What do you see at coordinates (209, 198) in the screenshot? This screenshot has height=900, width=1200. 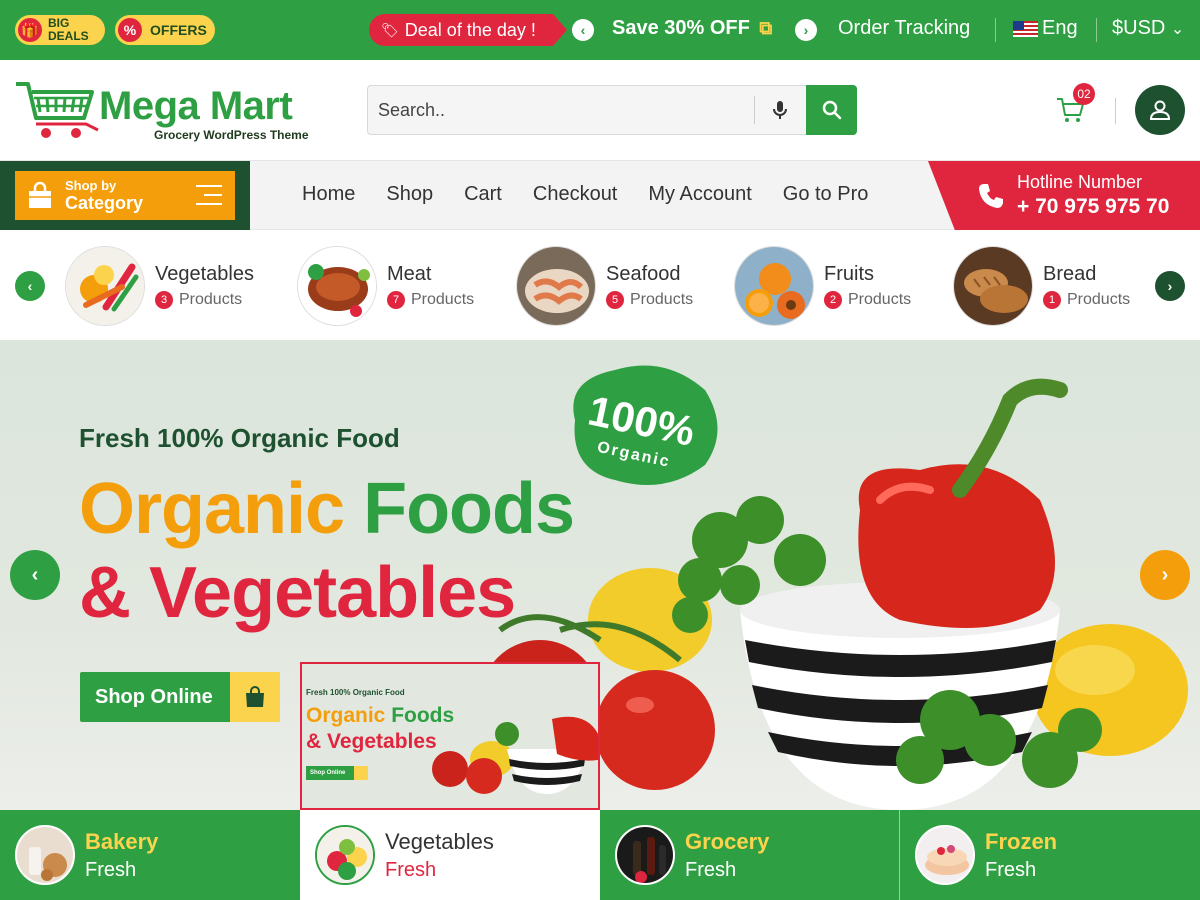 I see `hamburger-menu-icon` at bounding box center [209, 198].